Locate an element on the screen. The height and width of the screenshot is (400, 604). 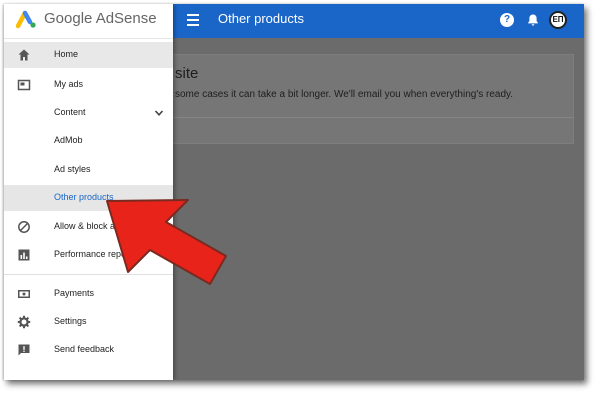
home-icon is located at coordinates (24, 55).